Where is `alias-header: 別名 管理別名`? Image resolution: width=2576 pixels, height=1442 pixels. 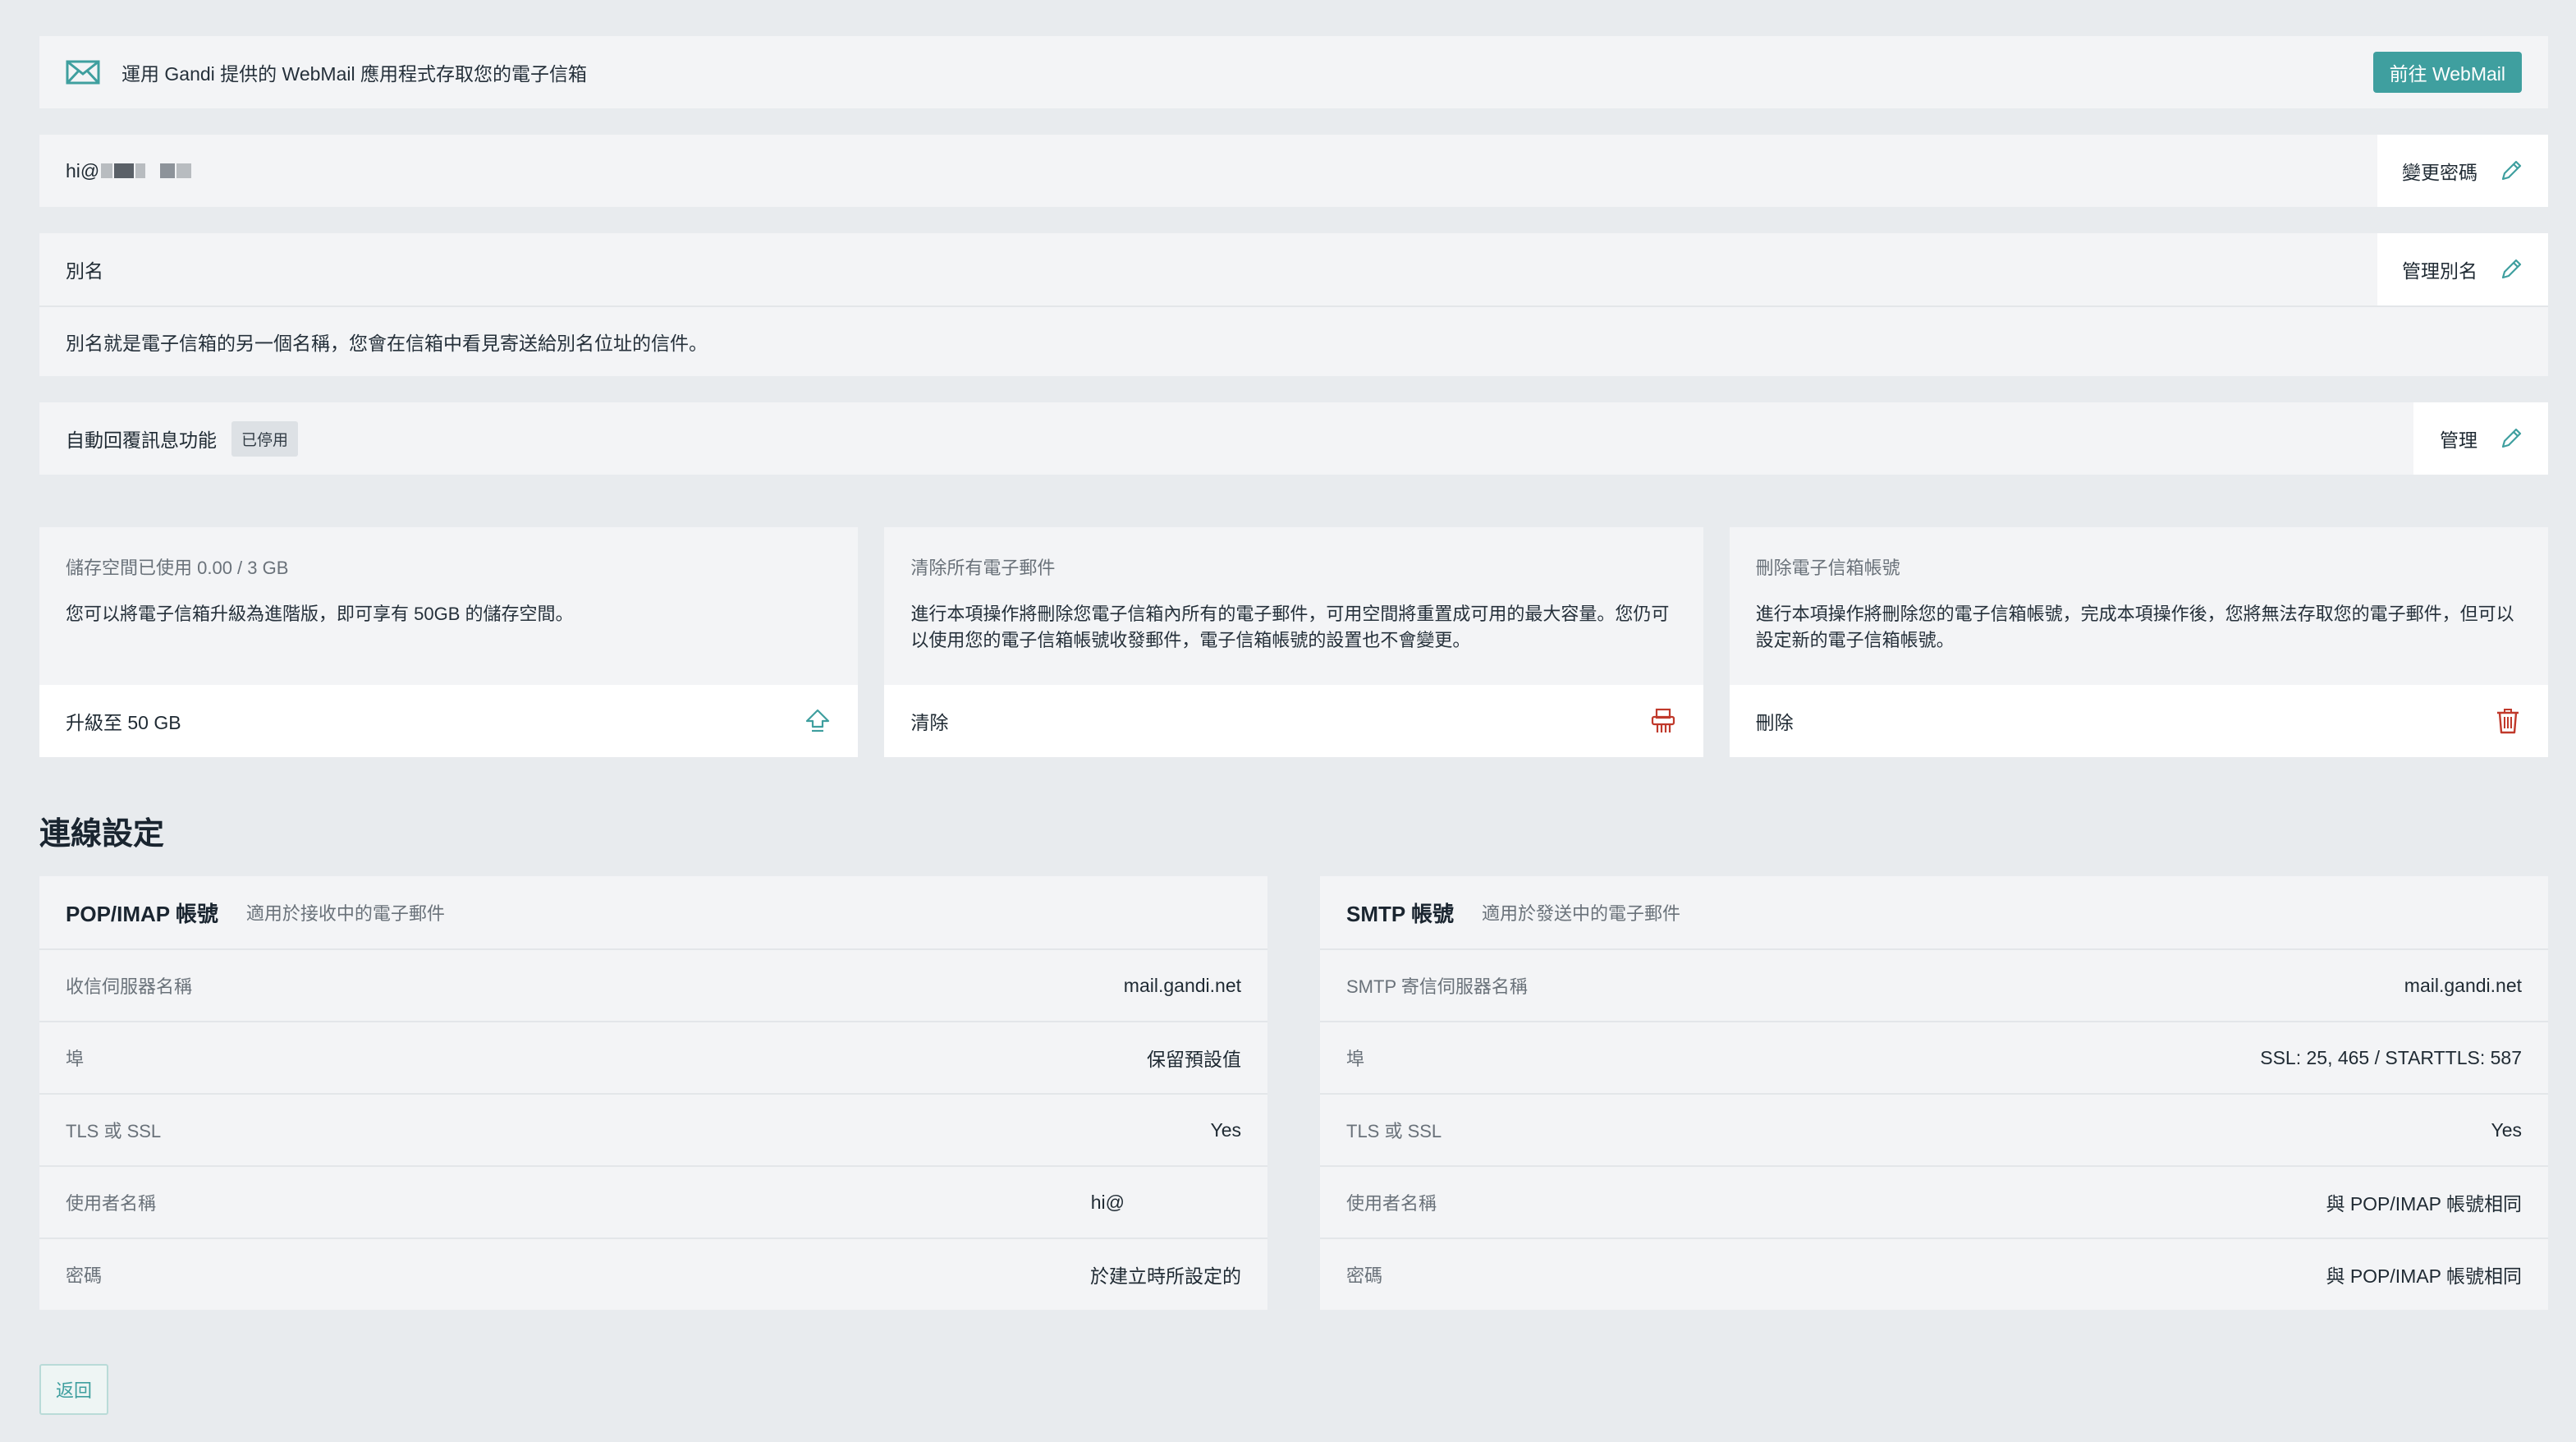 alias-header: 別名 管理別名 is located at coordinates (1294, 270).